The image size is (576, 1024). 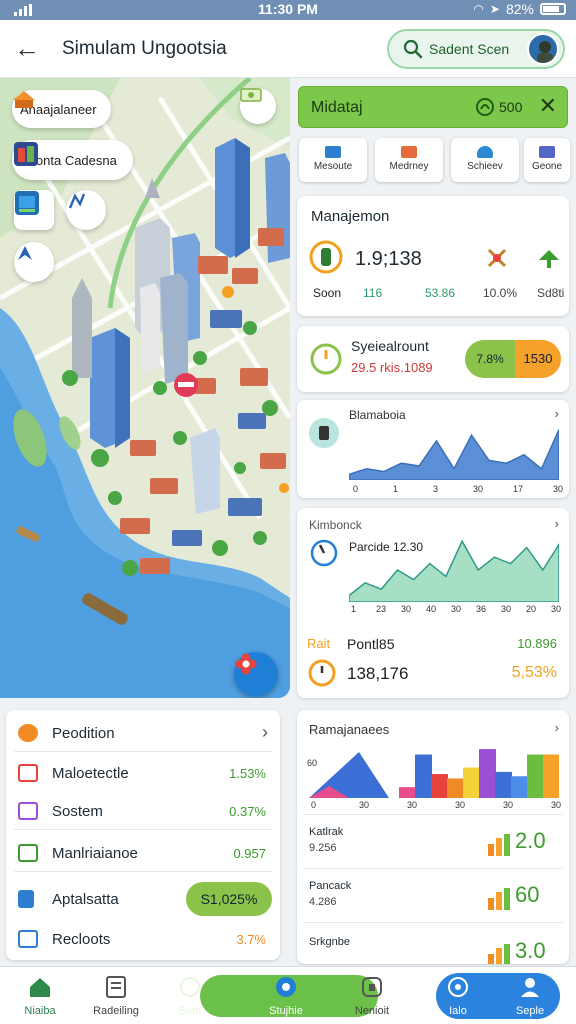 What do you see at coordinates (24, 99) in the screenshot?
I see `temple-icon` at bounding box center [24, 99].